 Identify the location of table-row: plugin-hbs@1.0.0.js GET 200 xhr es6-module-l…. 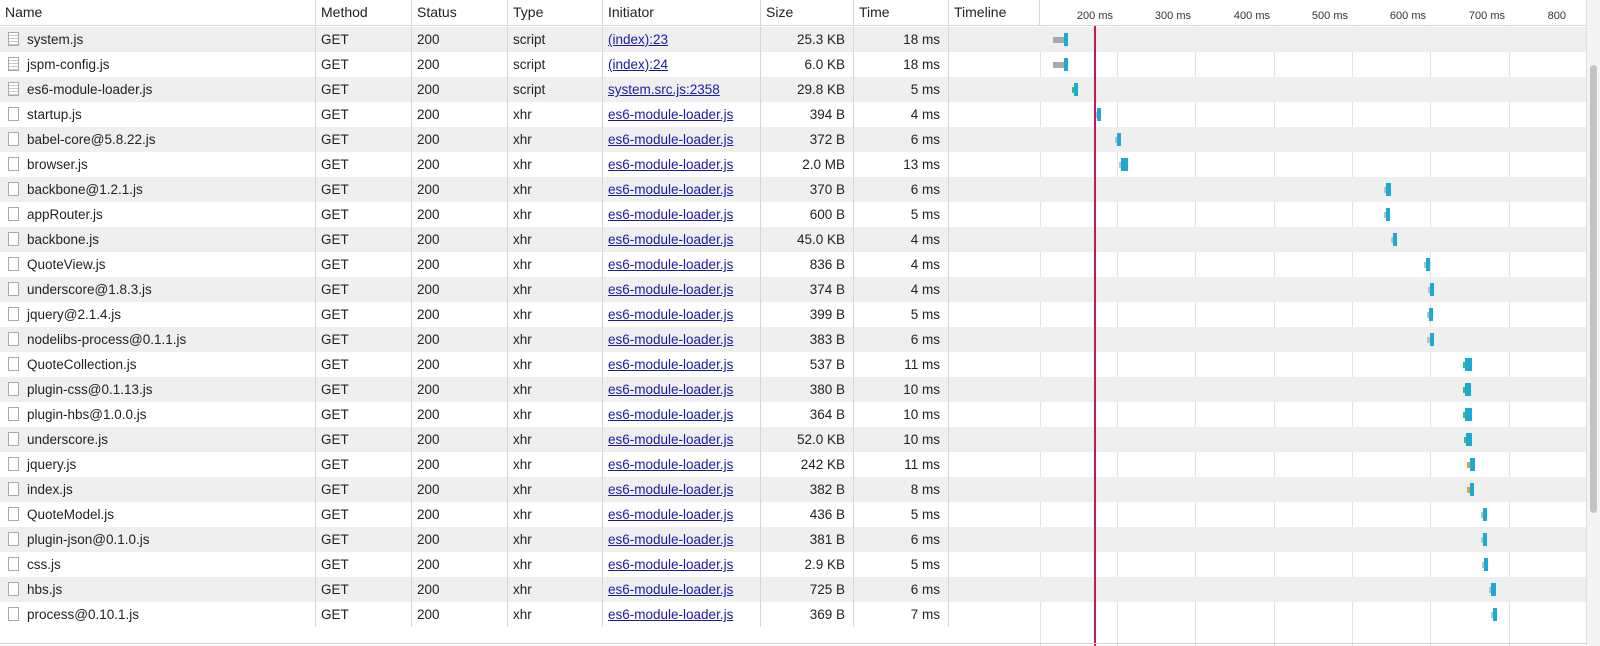
(793, 414).